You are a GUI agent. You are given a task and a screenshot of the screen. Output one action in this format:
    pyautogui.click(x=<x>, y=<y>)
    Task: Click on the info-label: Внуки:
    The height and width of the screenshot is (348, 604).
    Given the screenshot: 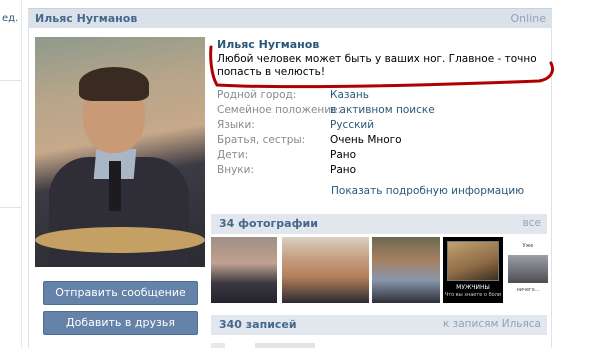 What is the action you would take?
    pyautogui.click(x=235, y=170)
    